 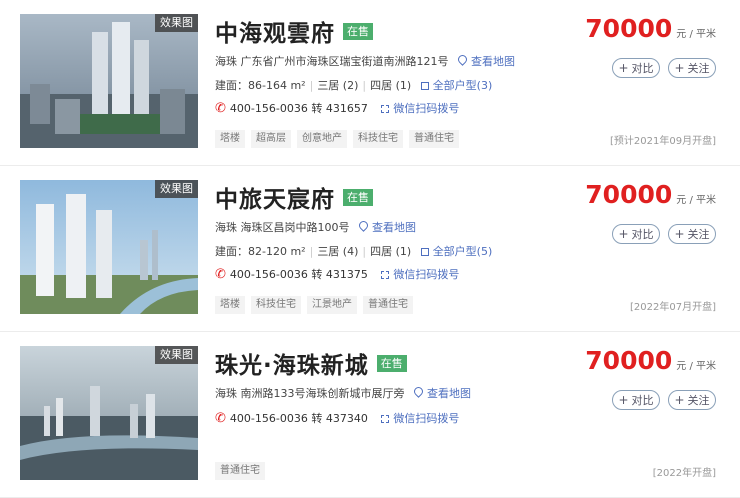 I want to click on tag: 超高层, so click(x=271, y=139).